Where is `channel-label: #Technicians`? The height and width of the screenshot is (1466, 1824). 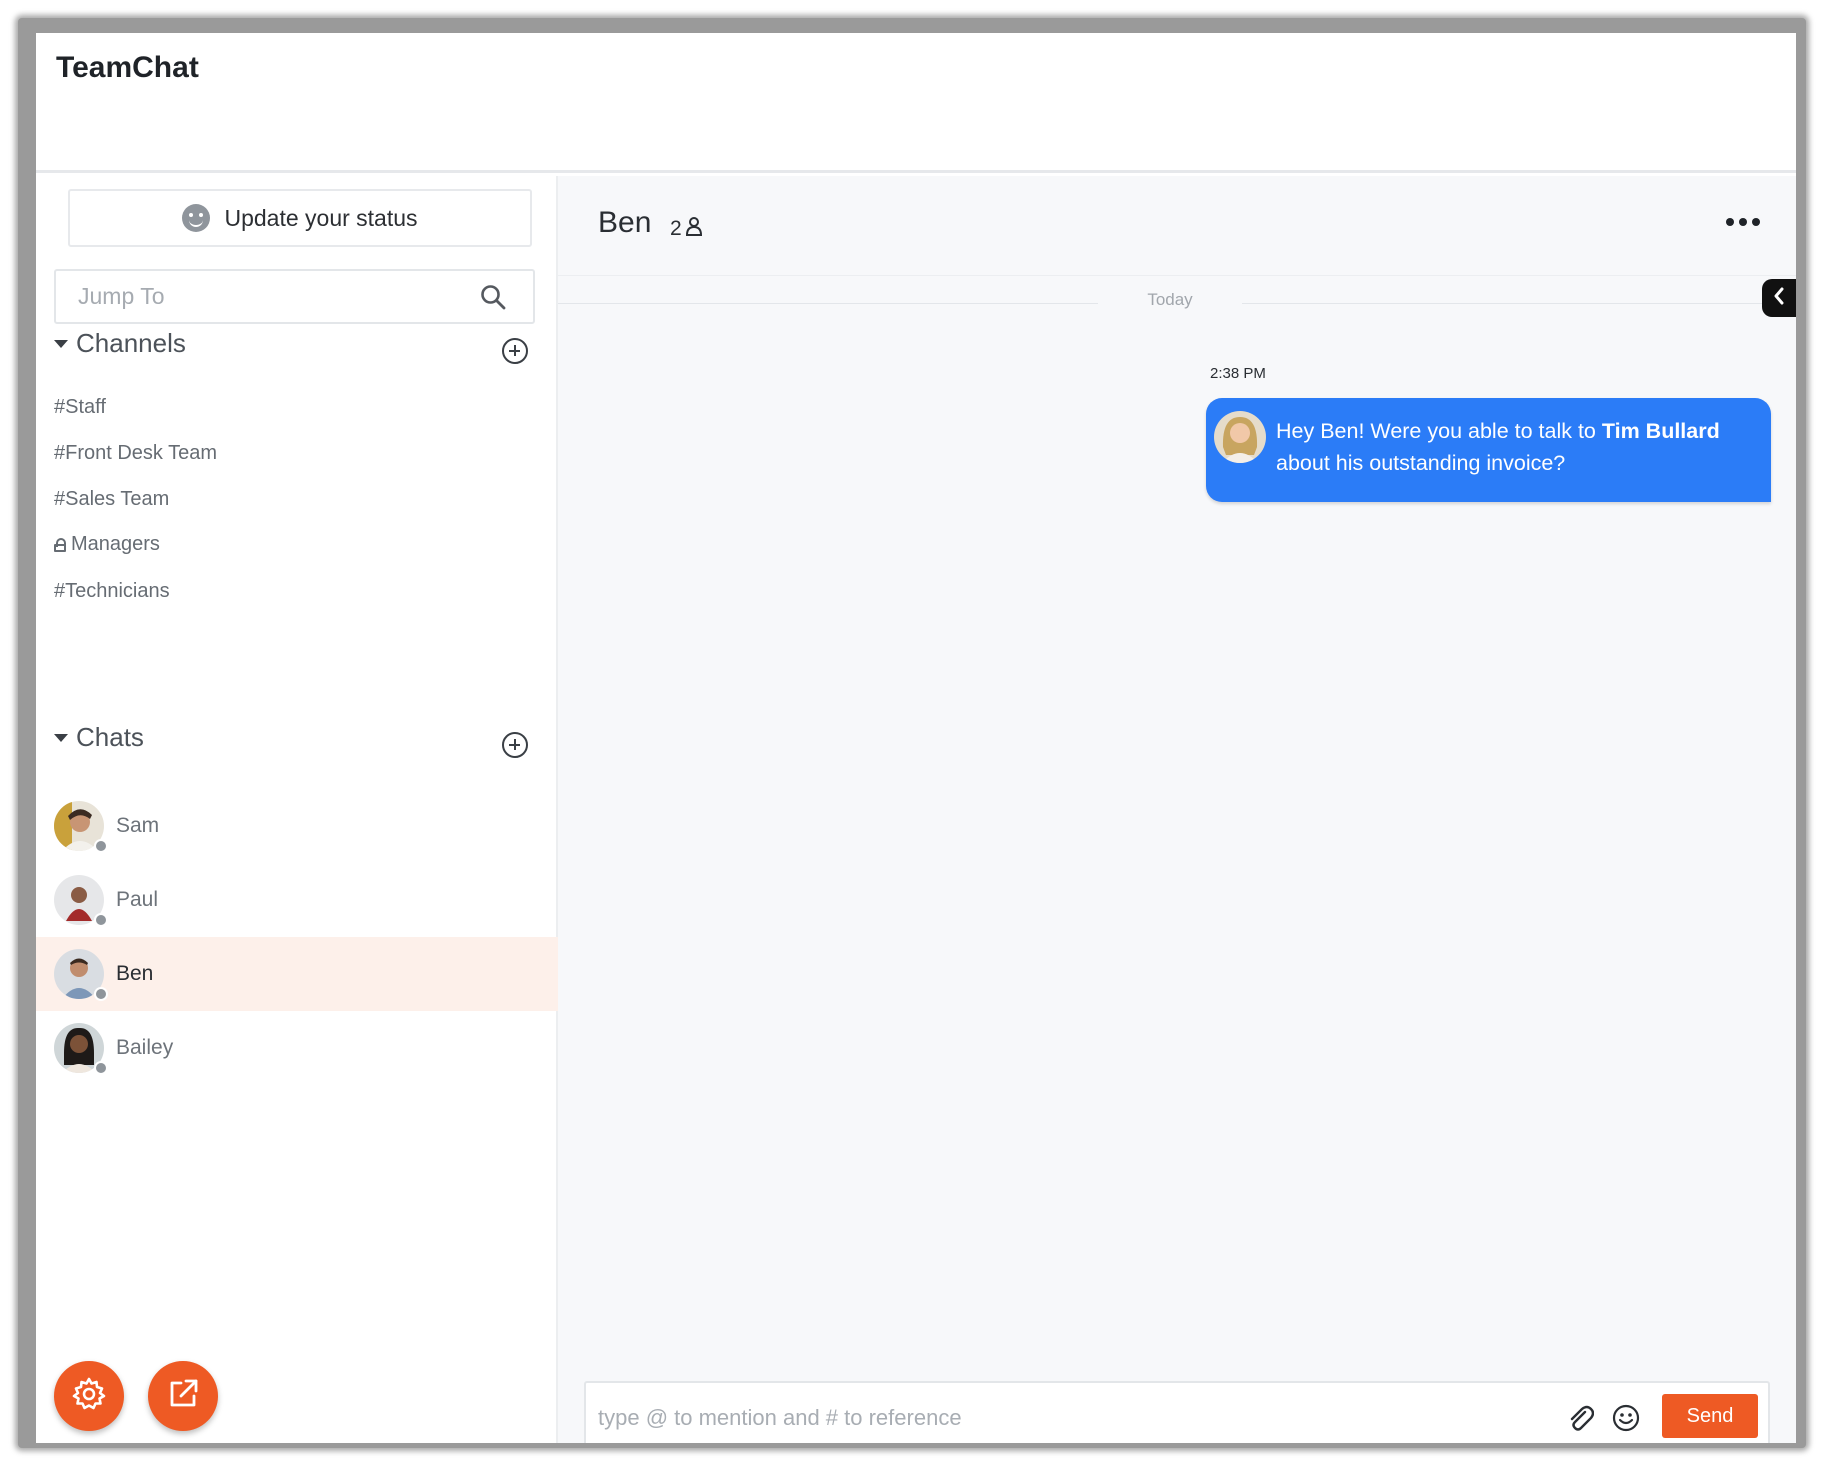
channel-label: #Technicians is located at coordinates (112, 591).